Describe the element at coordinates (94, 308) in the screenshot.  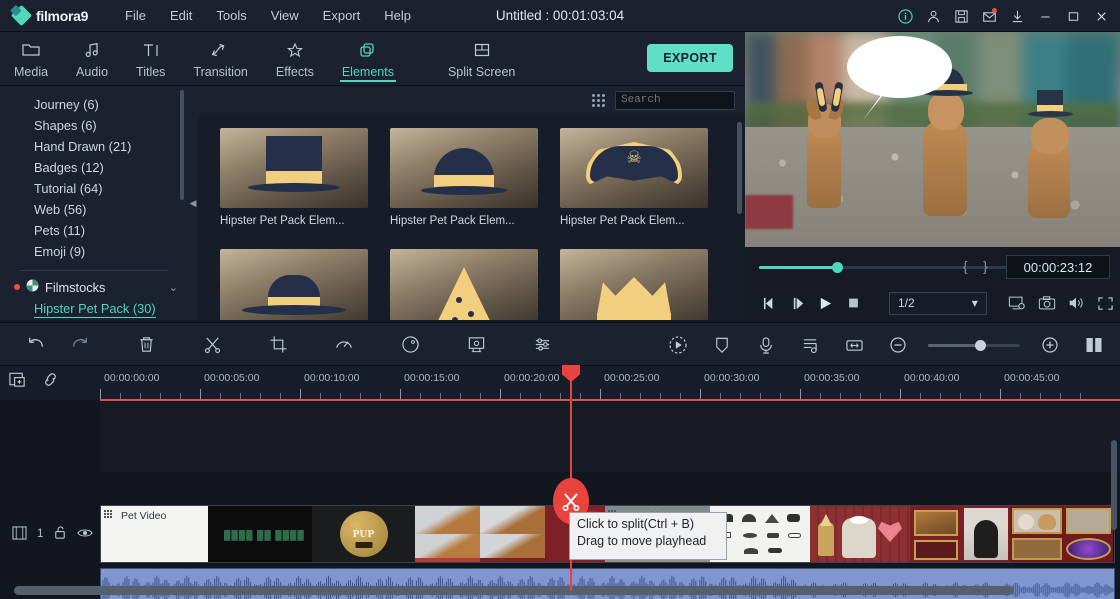
I see `sidebar-item-hipster-pet-pack: Hipster Pet Pack (30)` at that location.